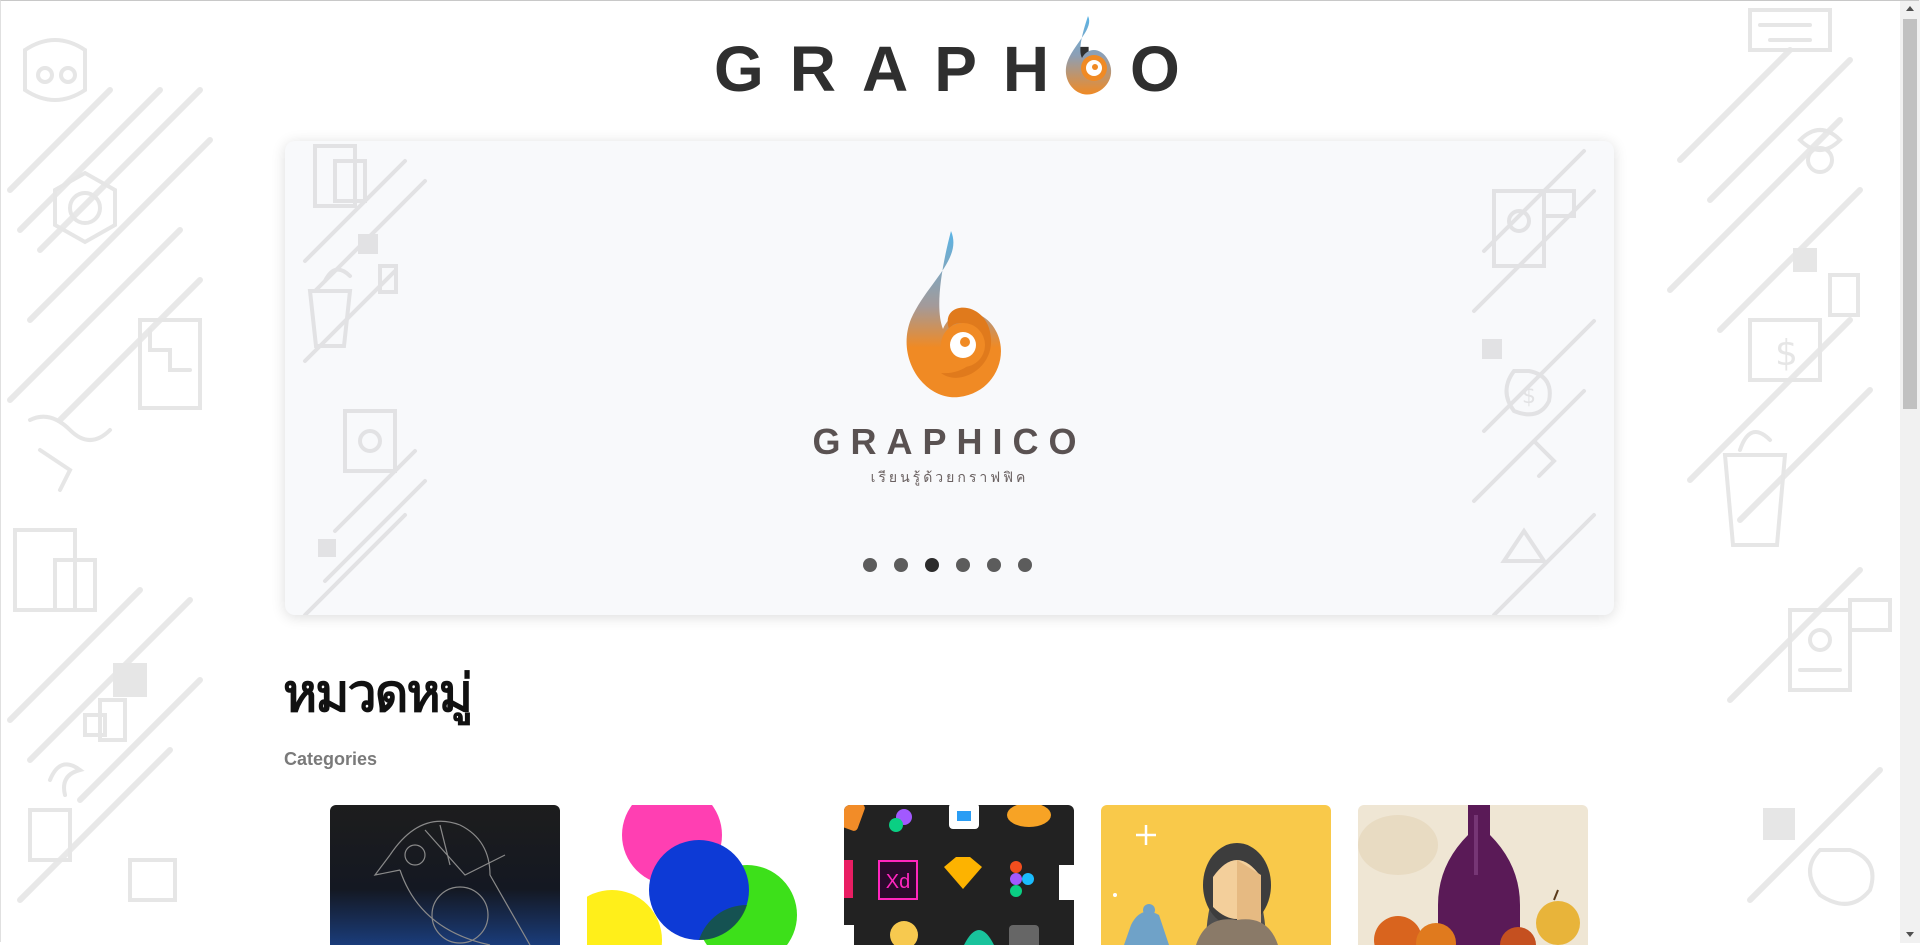 Image resolution: width=1920 pixels, height=945 pixels. I want to click on app-icons-thumbnail: Xd, so click(959, 875).